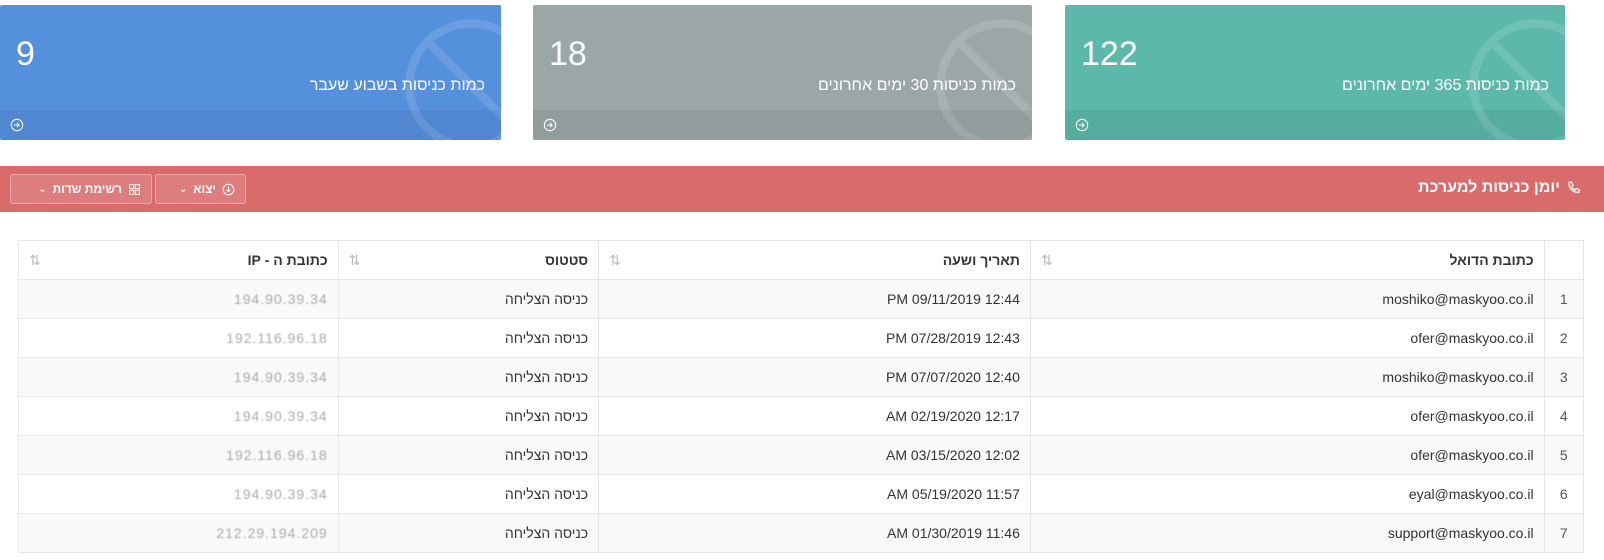  What do you see at coordinates (1315, 72) in the screenshot?
I see `stat-card-365days: 122 כמות כניסות 365 ימים אחרונים` at bounding box center [1315, 72].